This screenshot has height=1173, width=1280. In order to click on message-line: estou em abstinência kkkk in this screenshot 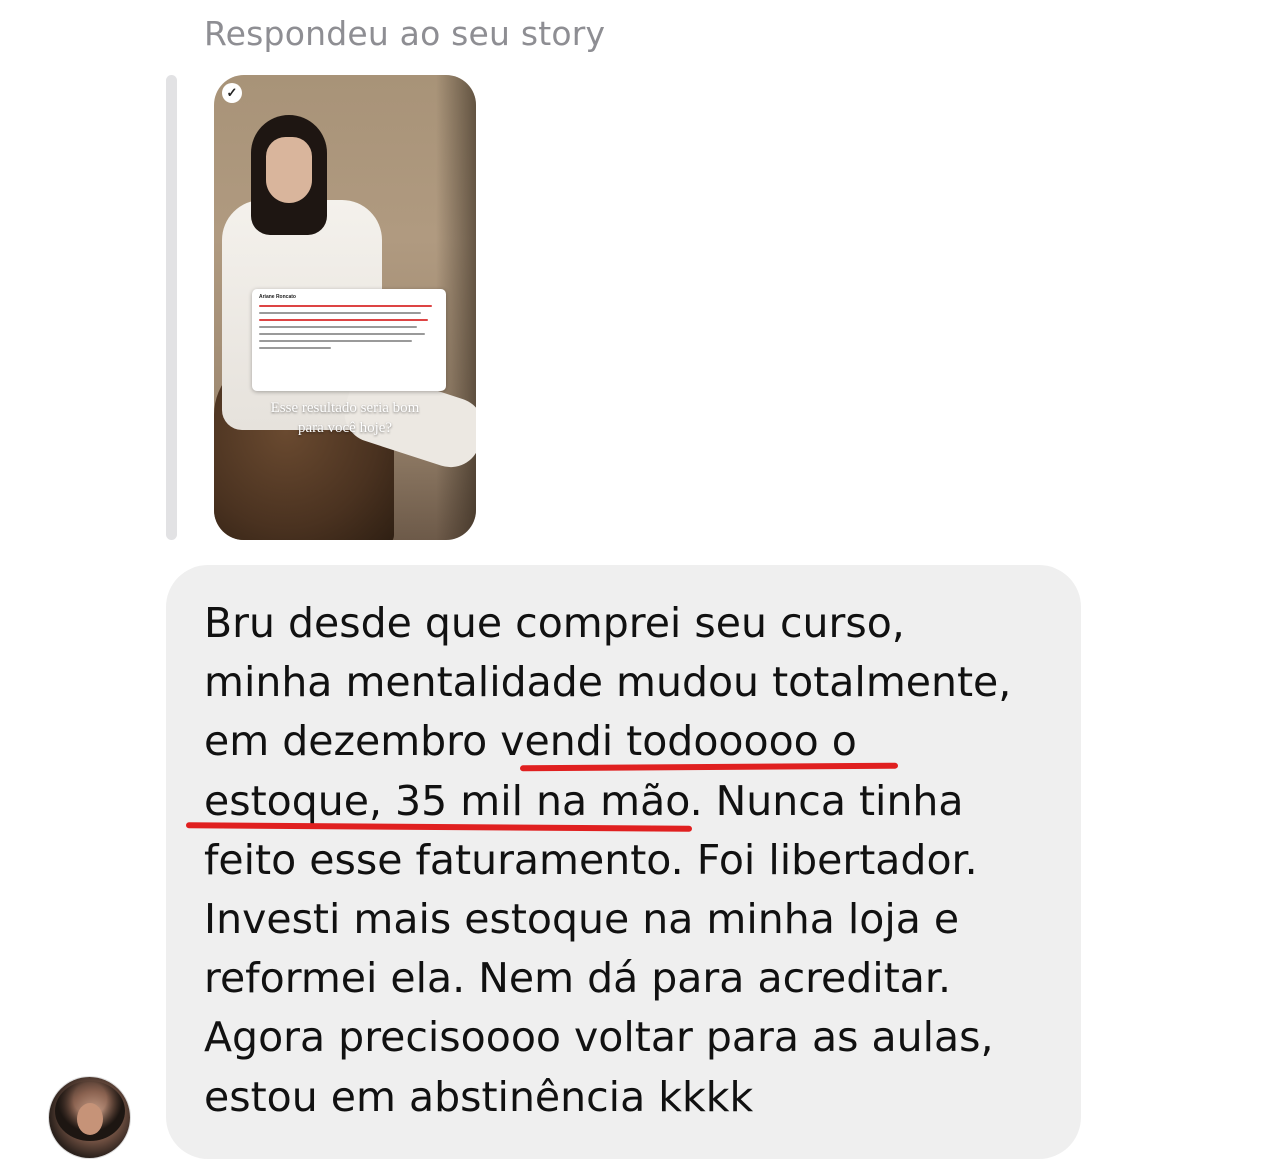, I will do `click(479, 1096)`.